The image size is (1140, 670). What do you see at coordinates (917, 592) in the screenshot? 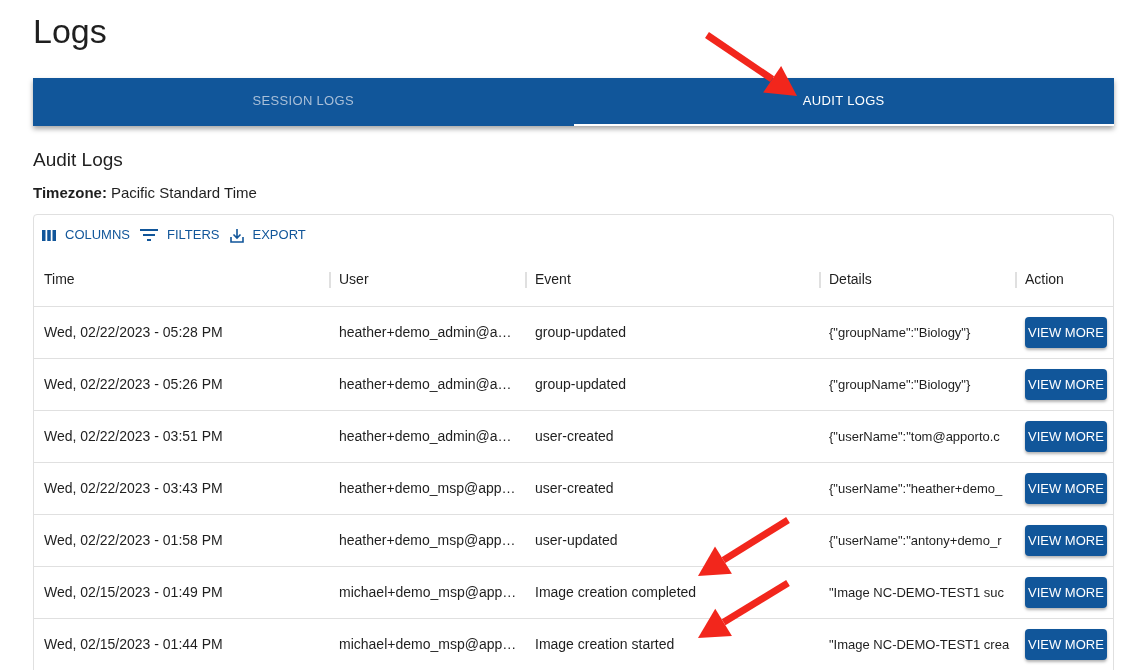
I see `table-cell: "Image NC-DEMO-TEST1 suc` at bounding box center [917, 592].